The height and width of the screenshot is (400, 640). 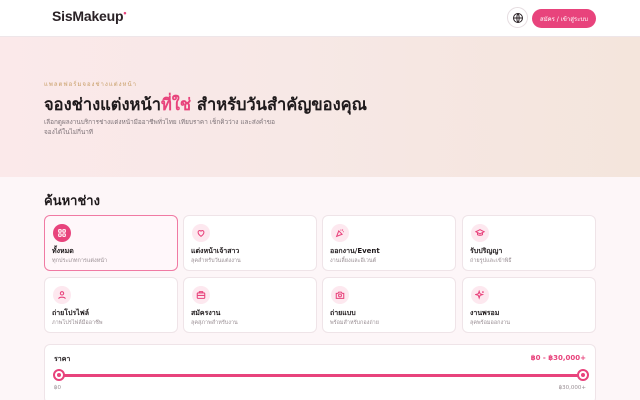 I want to click on price-range-value: ฿0 - ฿30,000+, so click(x=558, y=358).